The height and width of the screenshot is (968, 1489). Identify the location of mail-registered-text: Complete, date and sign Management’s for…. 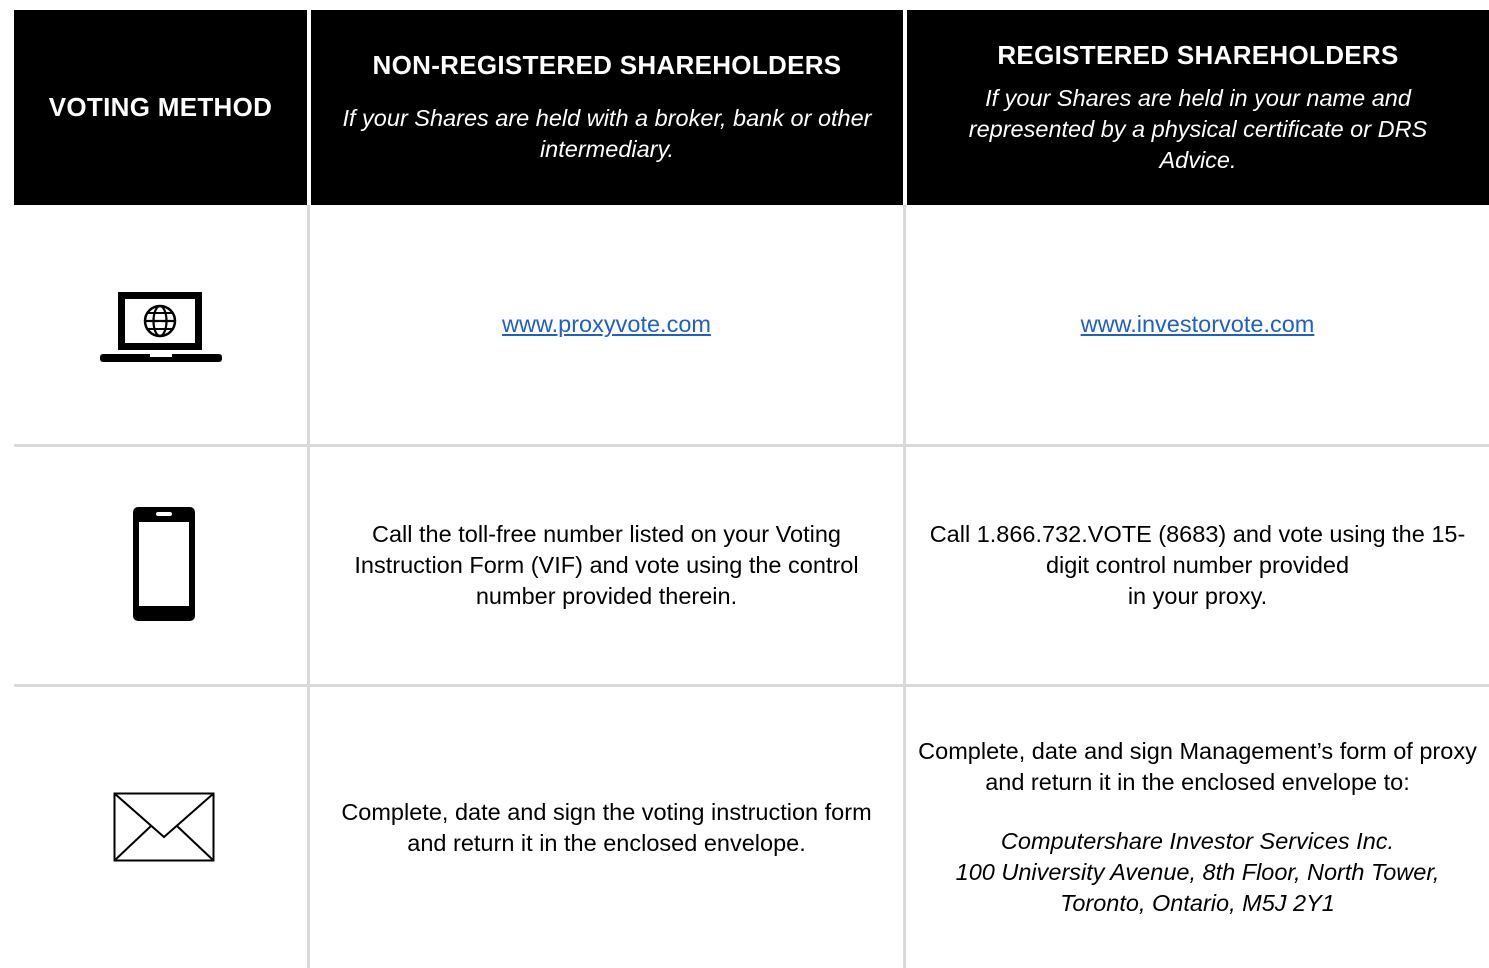
(1197, 766).